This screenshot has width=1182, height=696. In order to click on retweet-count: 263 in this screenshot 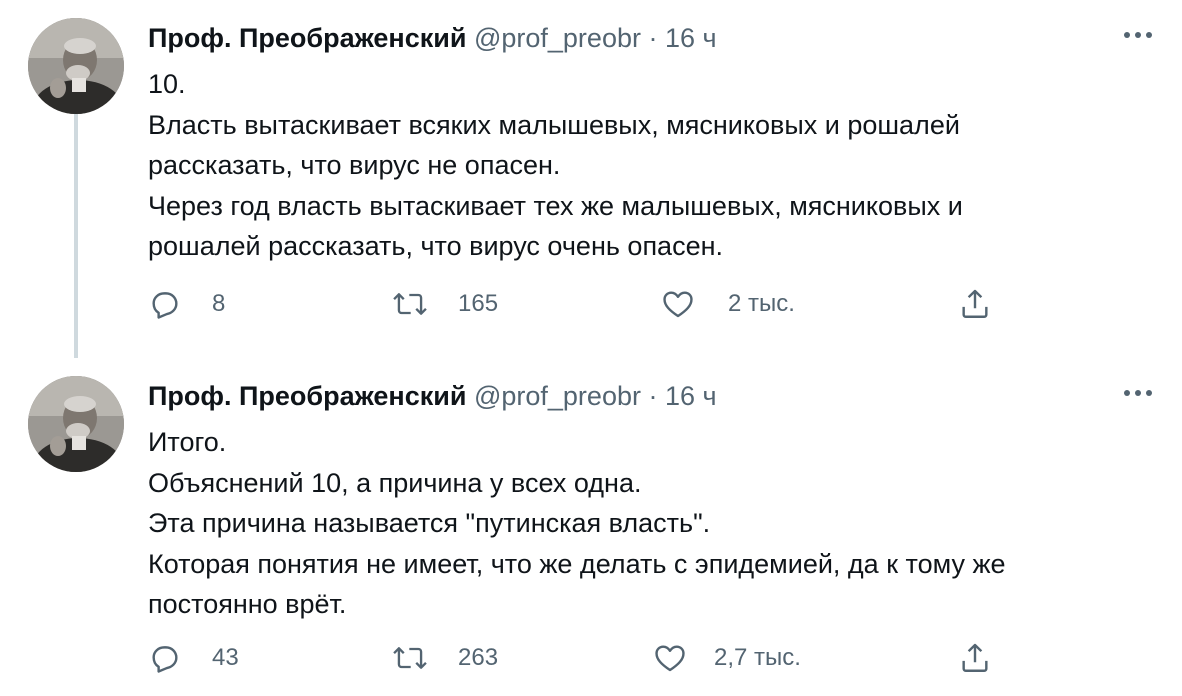, I will do `click(478, 657)`.